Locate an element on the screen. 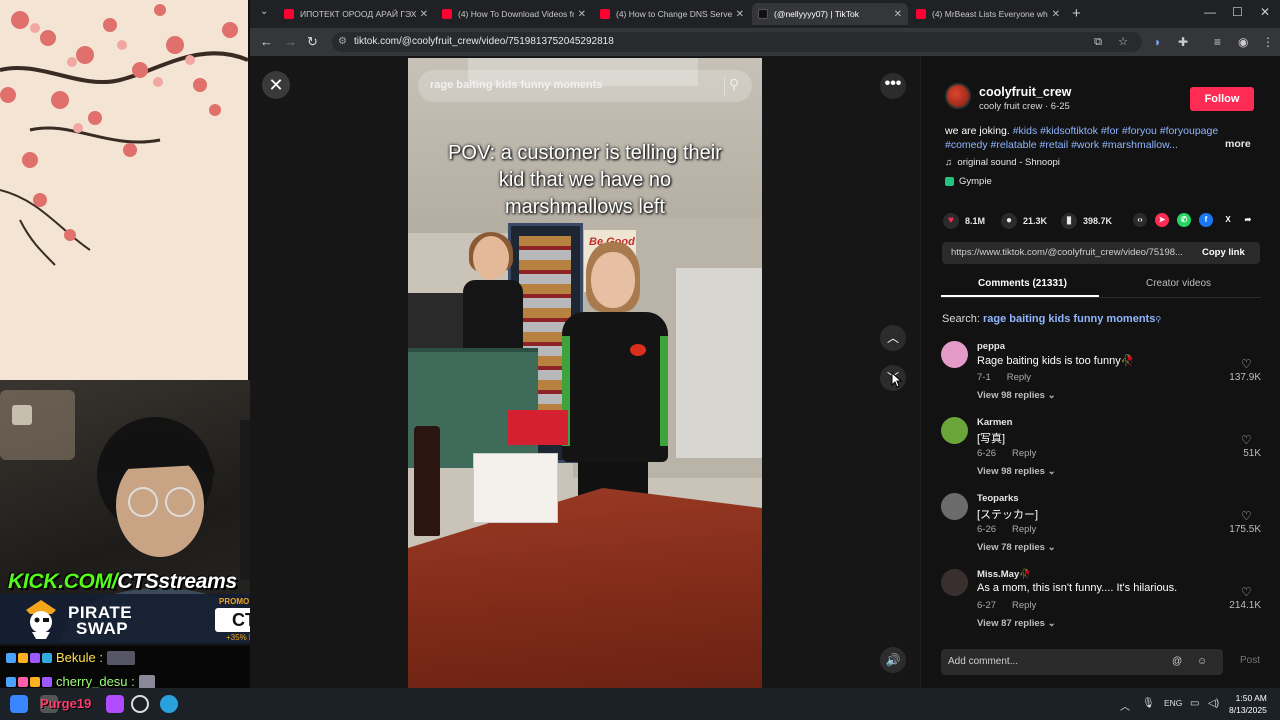 Image resolution: width=1280 pixels, height=720 pixels. volume-icon: 🔊 is located at coordinates (893, 660).